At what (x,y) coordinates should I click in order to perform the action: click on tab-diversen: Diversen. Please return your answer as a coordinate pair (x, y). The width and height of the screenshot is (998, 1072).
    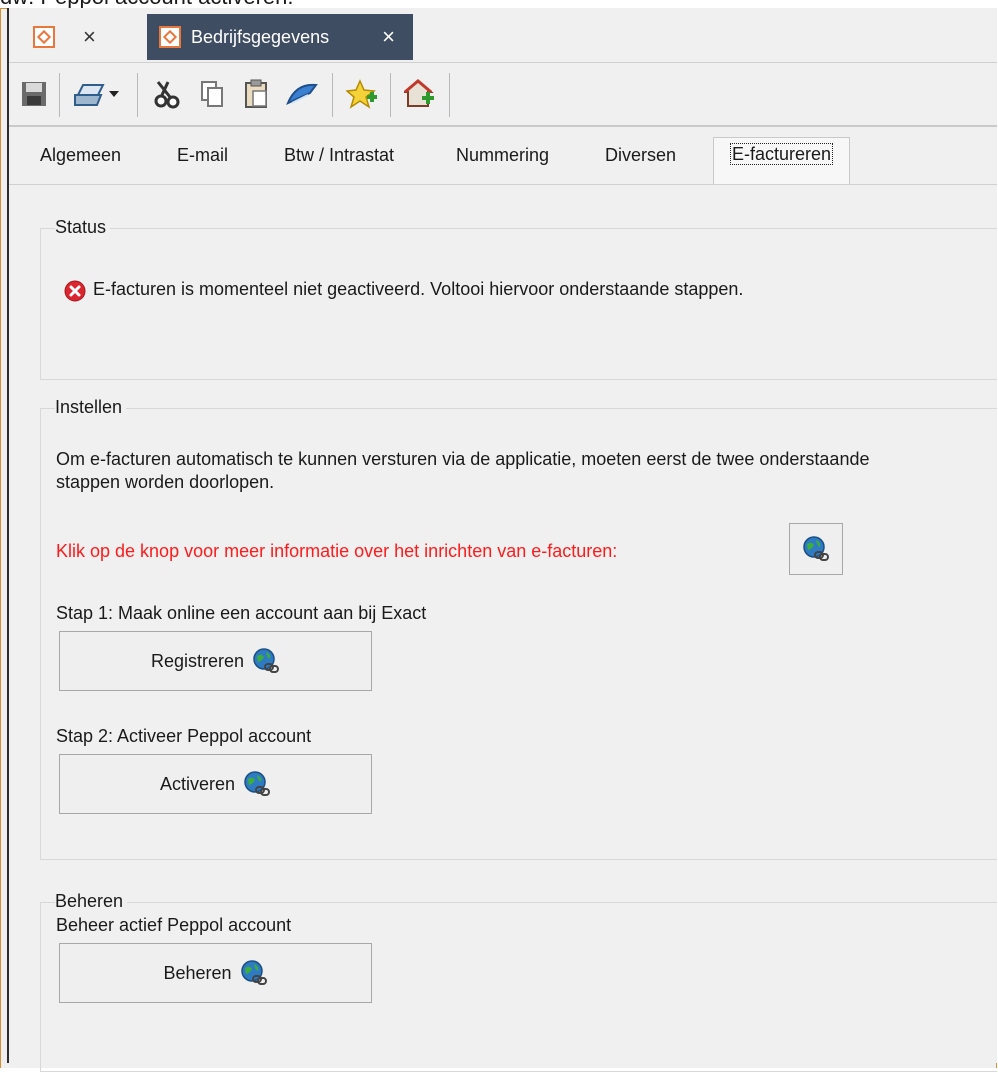
    Looking at the image, I should click on (640, 155).